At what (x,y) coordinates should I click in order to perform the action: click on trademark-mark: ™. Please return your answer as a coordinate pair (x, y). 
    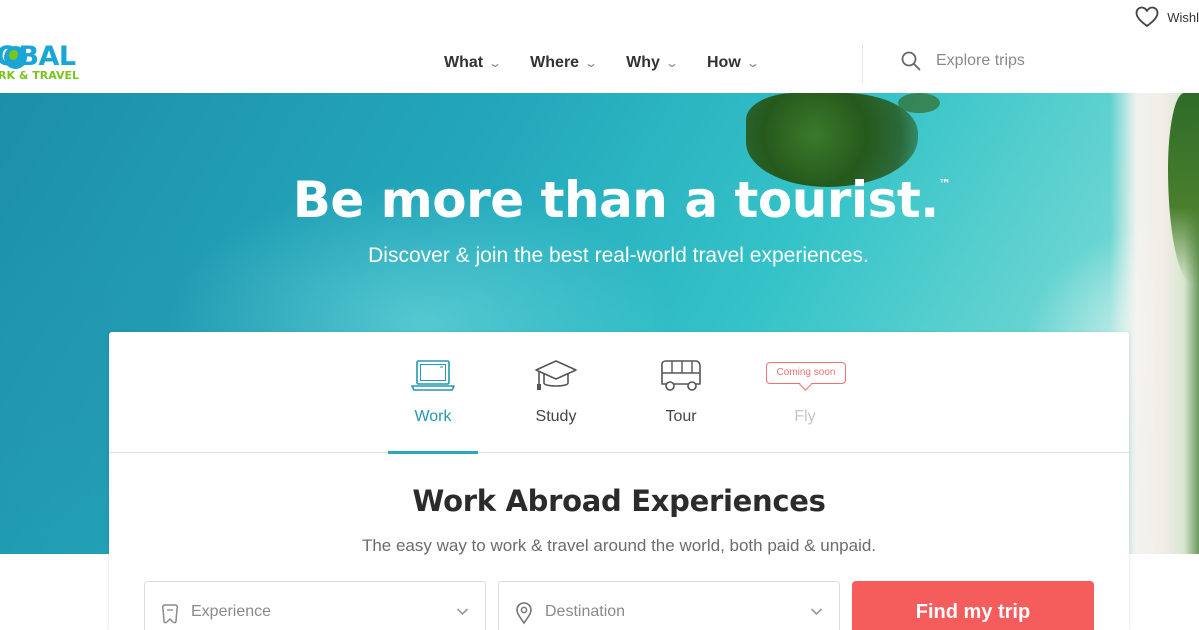
    Looking at the image, I should click on (944, 184).